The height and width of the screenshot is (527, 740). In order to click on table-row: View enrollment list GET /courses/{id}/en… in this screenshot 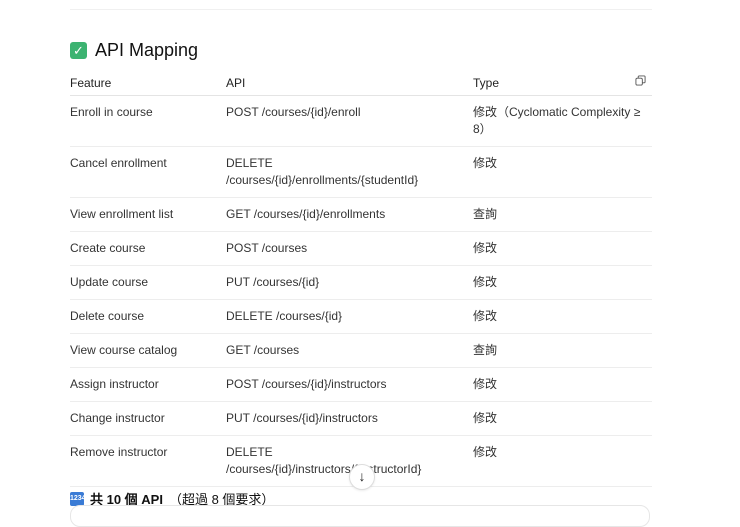, I will do `click(361, 214)`.